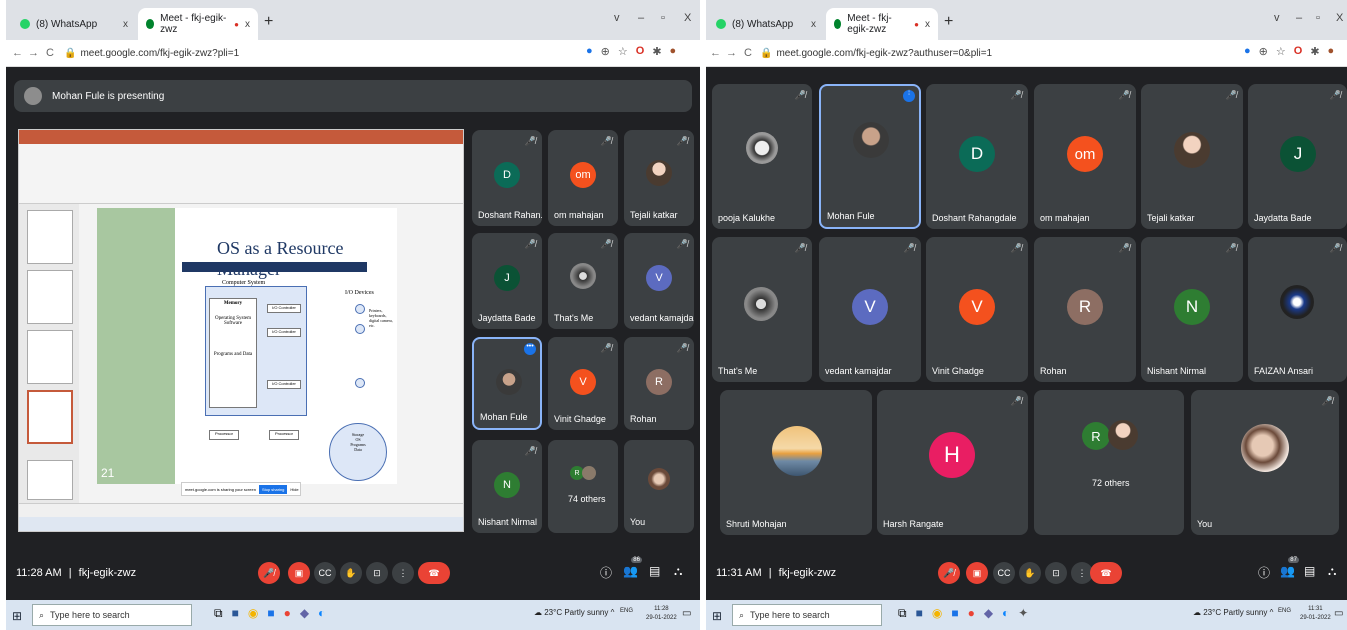  What do you see at coordinates (1233, 612) in the screenshot?
I see `weather-widget: ☁ 23°C Partly sunny ^` at bounding box center [1233, 612].